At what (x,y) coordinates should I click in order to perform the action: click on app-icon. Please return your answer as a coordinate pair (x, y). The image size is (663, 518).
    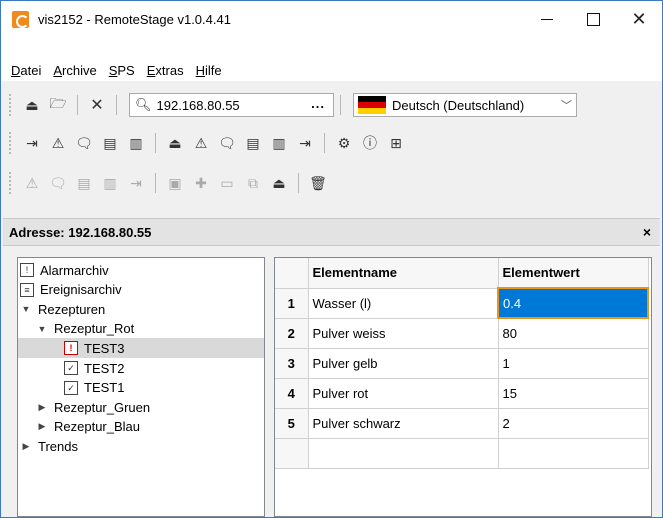
    Looking at the image, I should click on (20, 19).